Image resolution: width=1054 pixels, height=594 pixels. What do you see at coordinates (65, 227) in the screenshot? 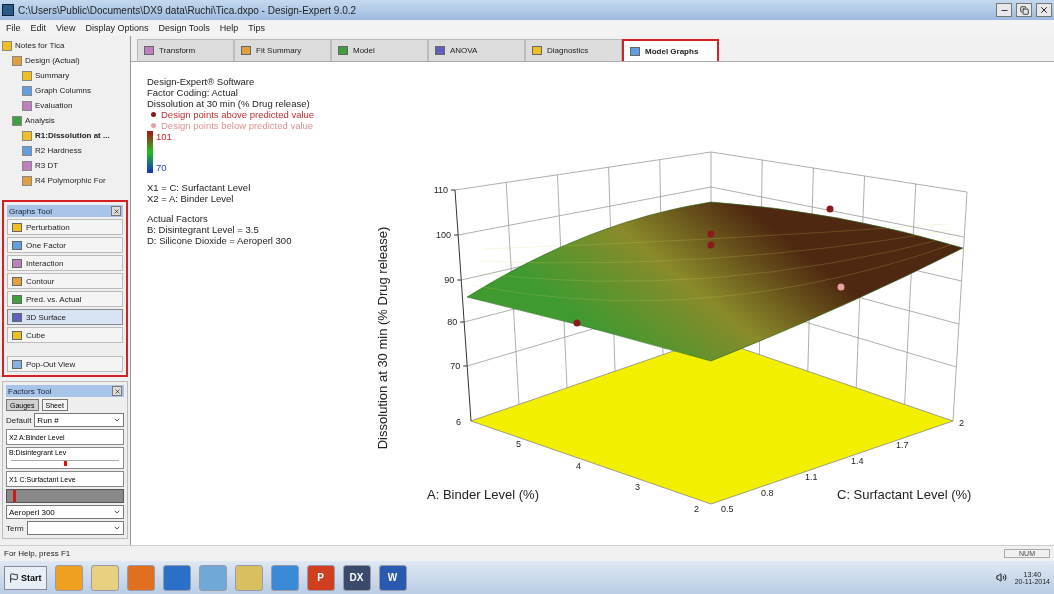
I see `graph-type-button: Perturbation` at bounding box center [65, 227].